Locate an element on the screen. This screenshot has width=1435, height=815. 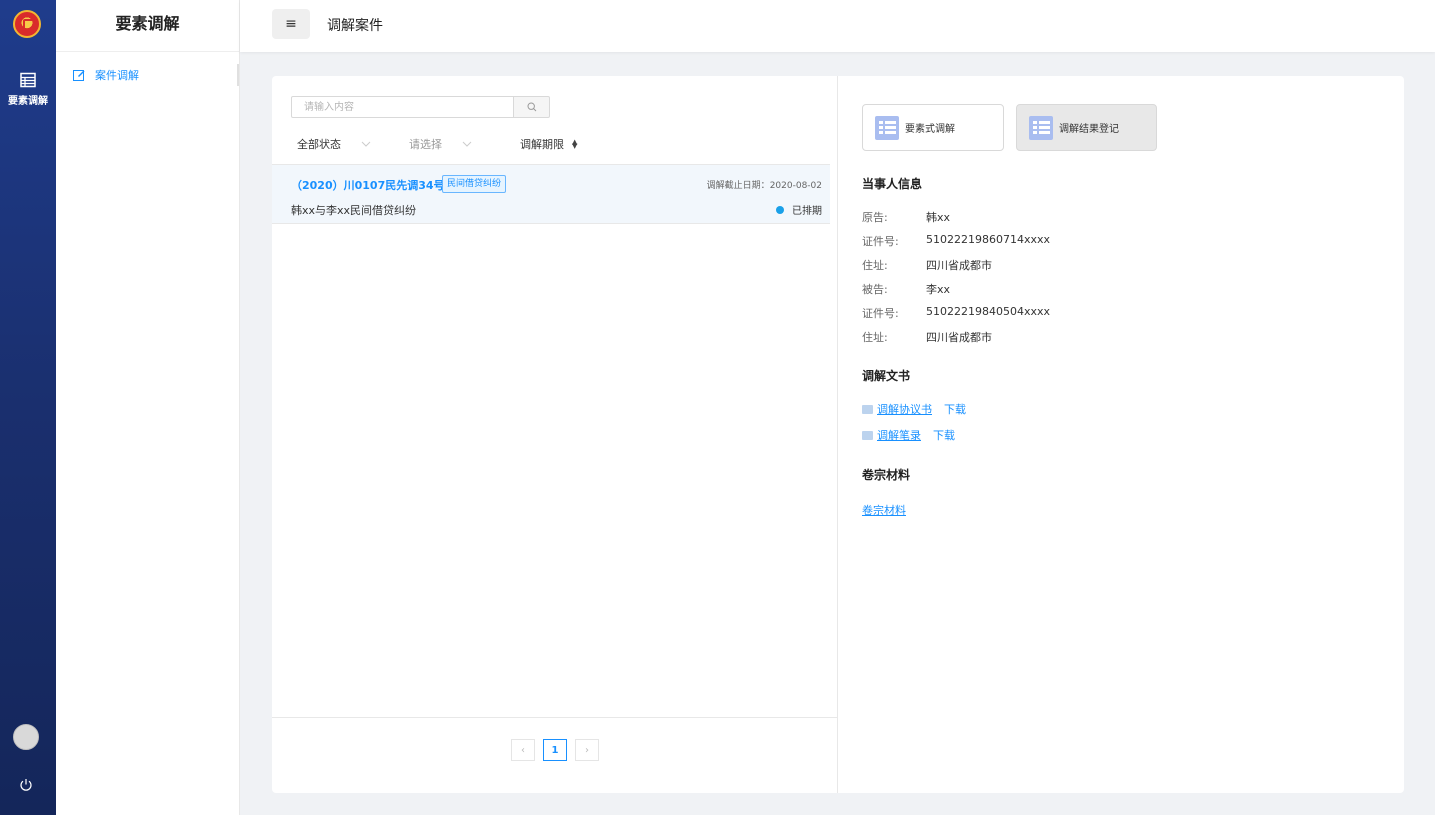
table-list-icon is located at coordinates (28, 80).